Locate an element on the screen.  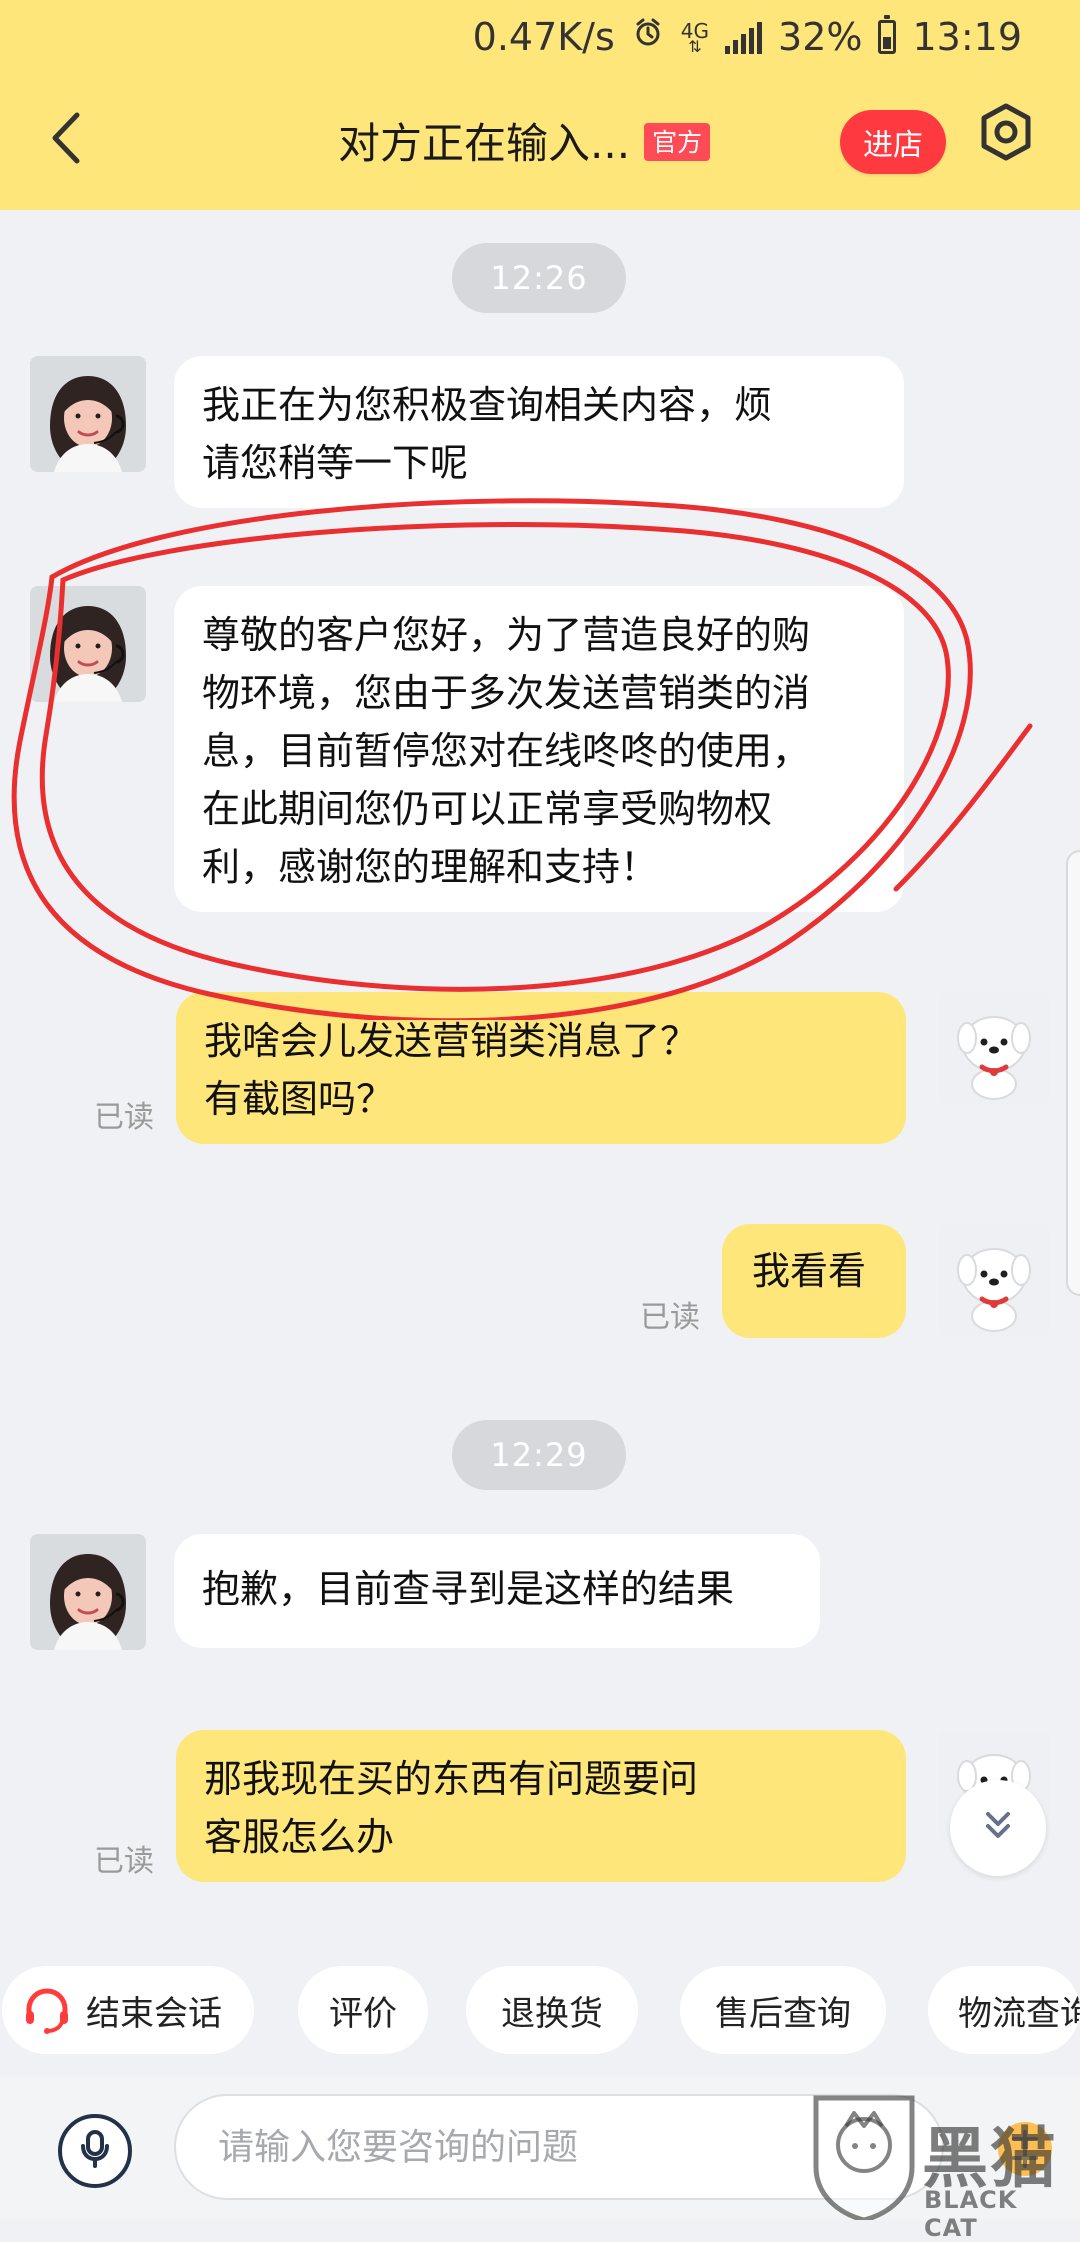
chat-header: 对方正在输入... 官方 进店 is located at coordinates (540, 140).